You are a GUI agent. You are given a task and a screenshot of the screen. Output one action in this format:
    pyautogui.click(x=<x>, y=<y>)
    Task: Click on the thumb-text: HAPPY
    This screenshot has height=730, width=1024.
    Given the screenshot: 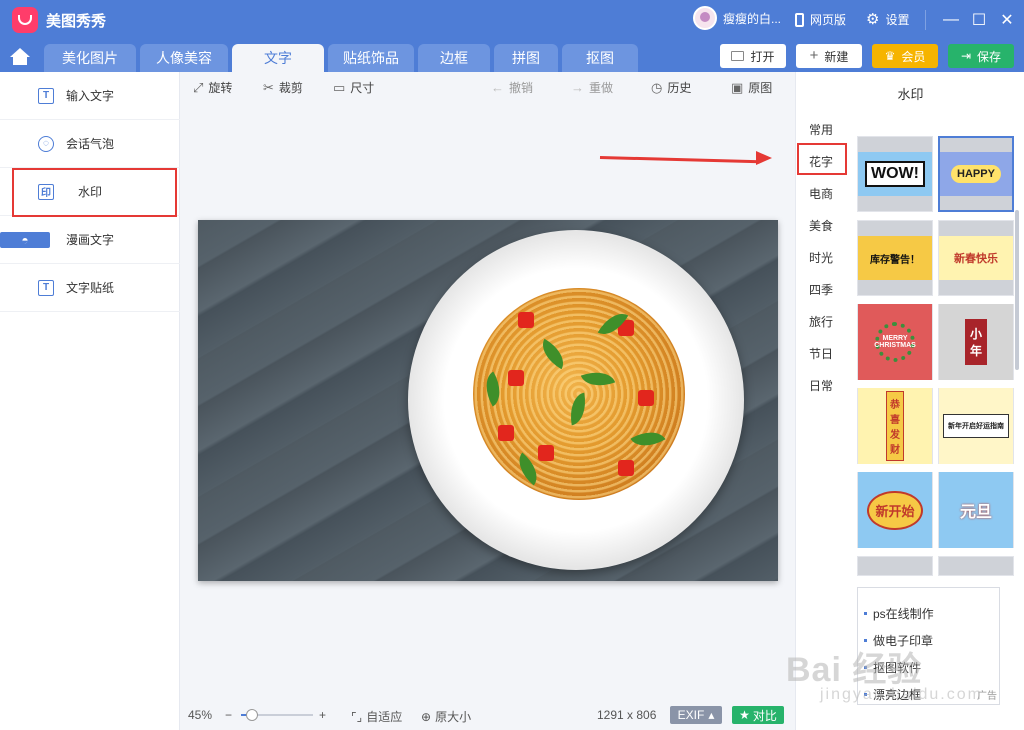 What is the action you would take?
    pyautogui.click(x=976, y=174)
    